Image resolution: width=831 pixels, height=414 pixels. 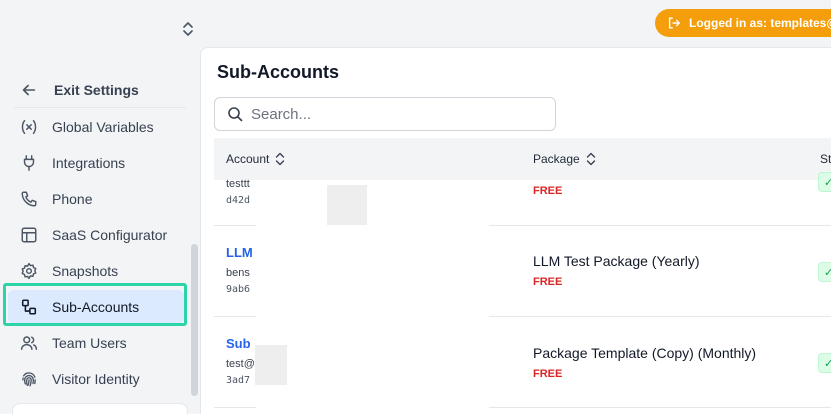 I want to click on logged-in-badge: Logged in as: templates@, so click(x=743, y=23).